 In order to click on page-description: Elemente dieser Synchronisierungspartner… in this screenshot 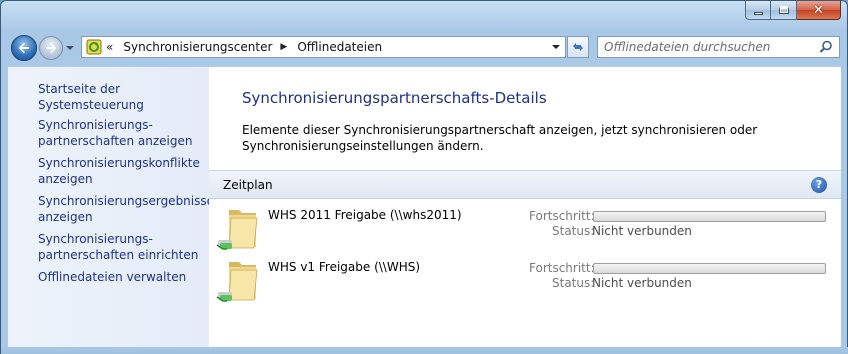, I will do `click(500, 138)`.